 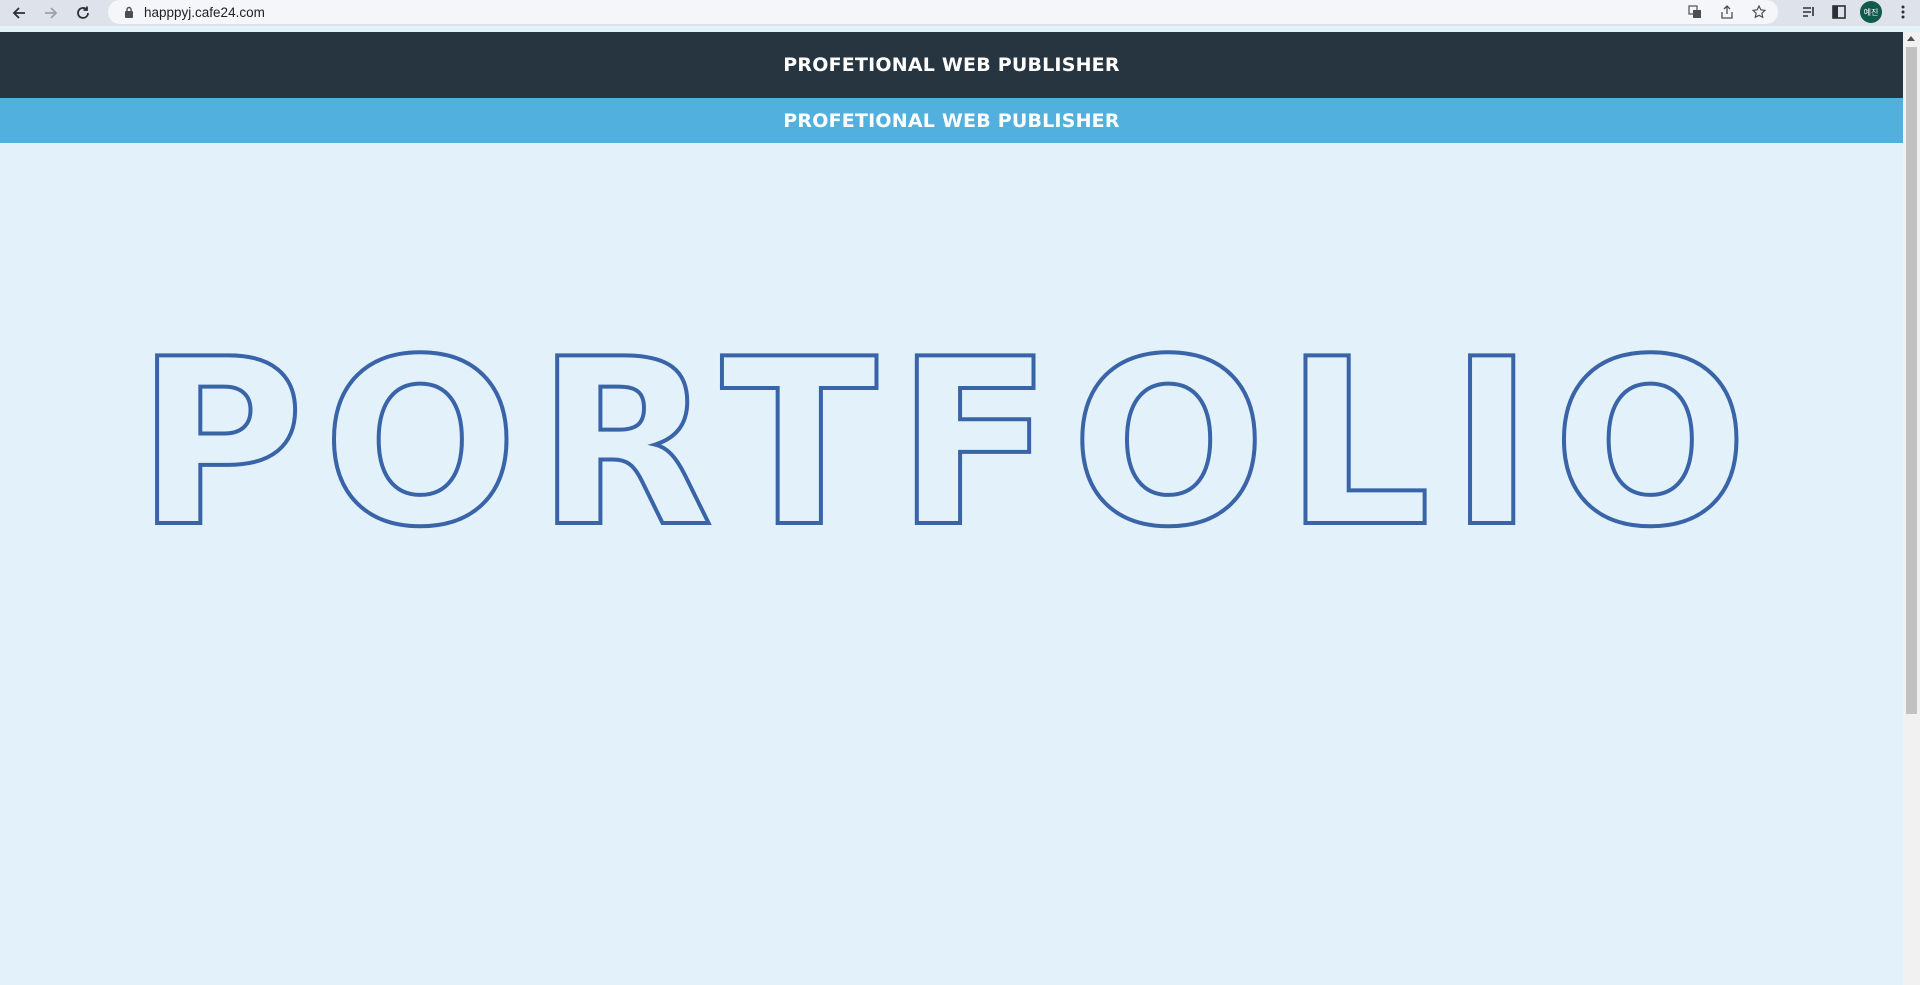 I want to click on reload-icon, so click(x=83, y=12).